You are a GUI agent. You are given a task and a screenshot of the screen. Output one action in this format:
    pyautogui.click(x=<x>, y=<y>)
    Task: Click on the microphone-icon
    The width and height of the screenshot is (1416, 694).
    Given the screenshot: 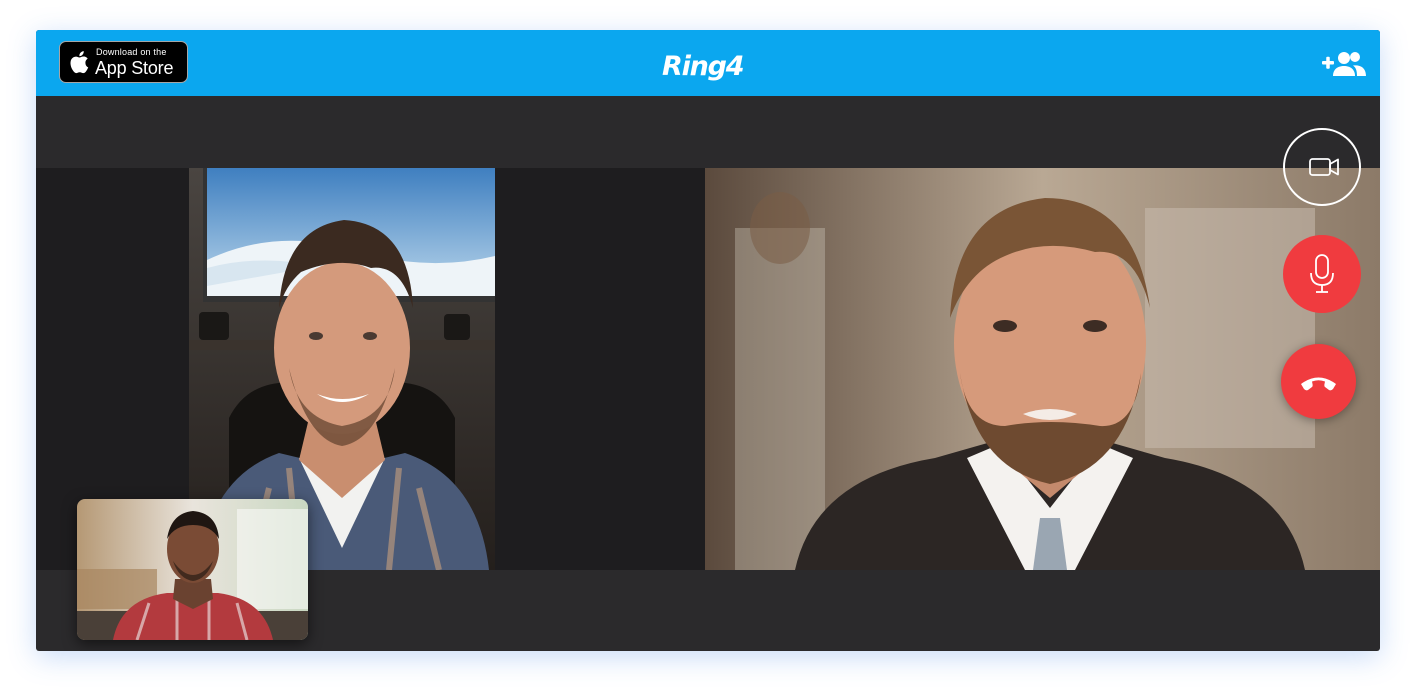 What is the action you would take?
    pyautogui.click(x=1322, y=273)
    